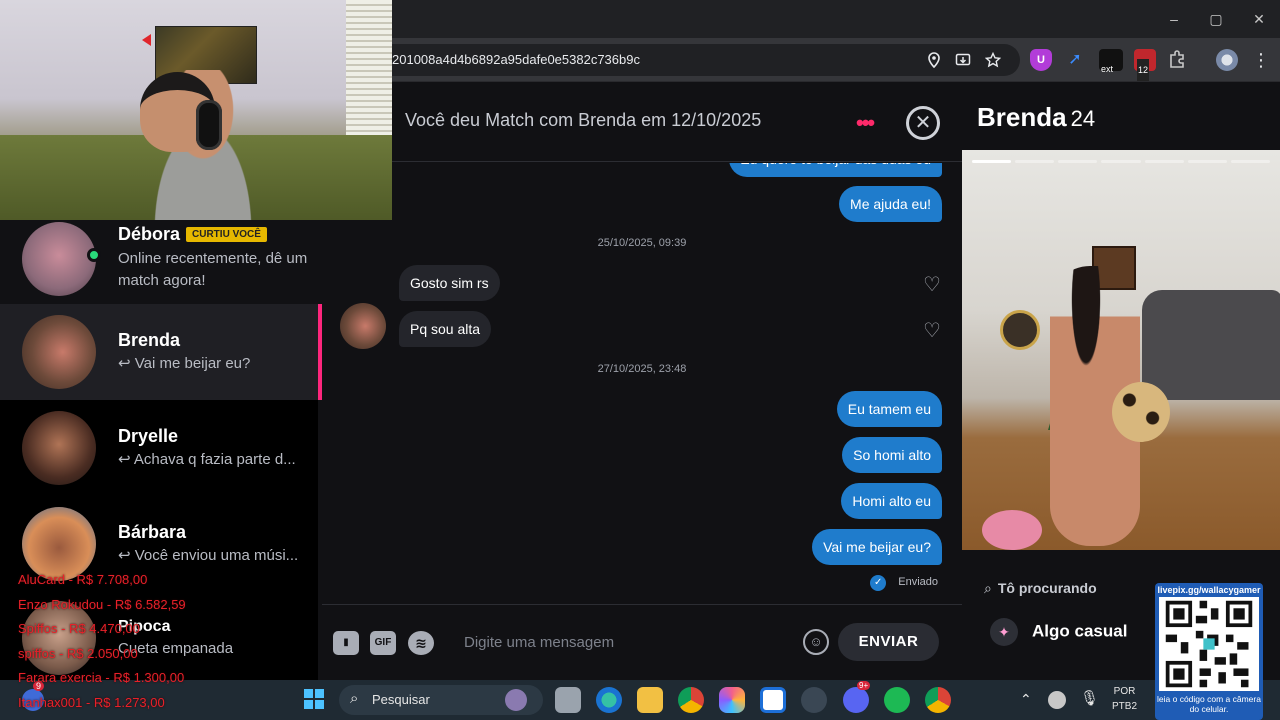  I want to click on sent-check-icon: ✓, so click(878, 583).